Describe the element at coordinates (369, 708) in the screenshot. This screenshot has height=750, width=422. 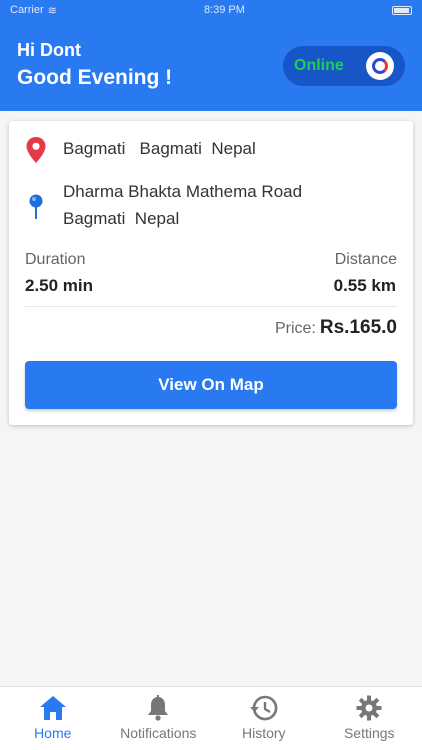
I see `gear-icon` at that location.